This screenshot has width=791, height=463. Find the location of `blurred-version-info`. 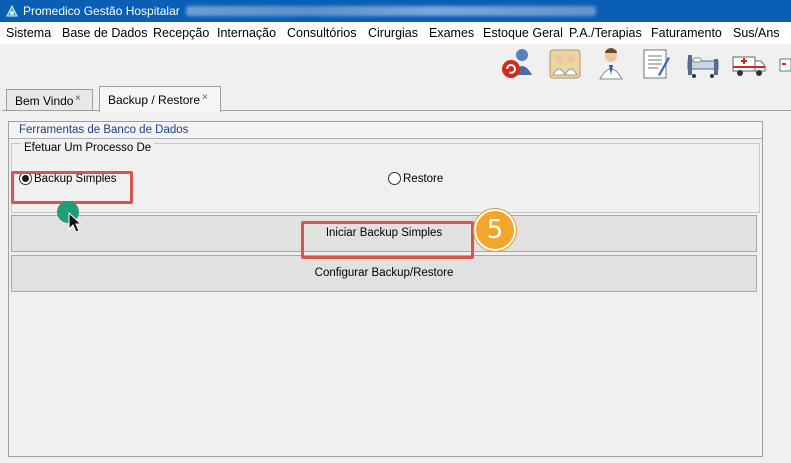

blurred-version-info is located at coordinates (391, 11).